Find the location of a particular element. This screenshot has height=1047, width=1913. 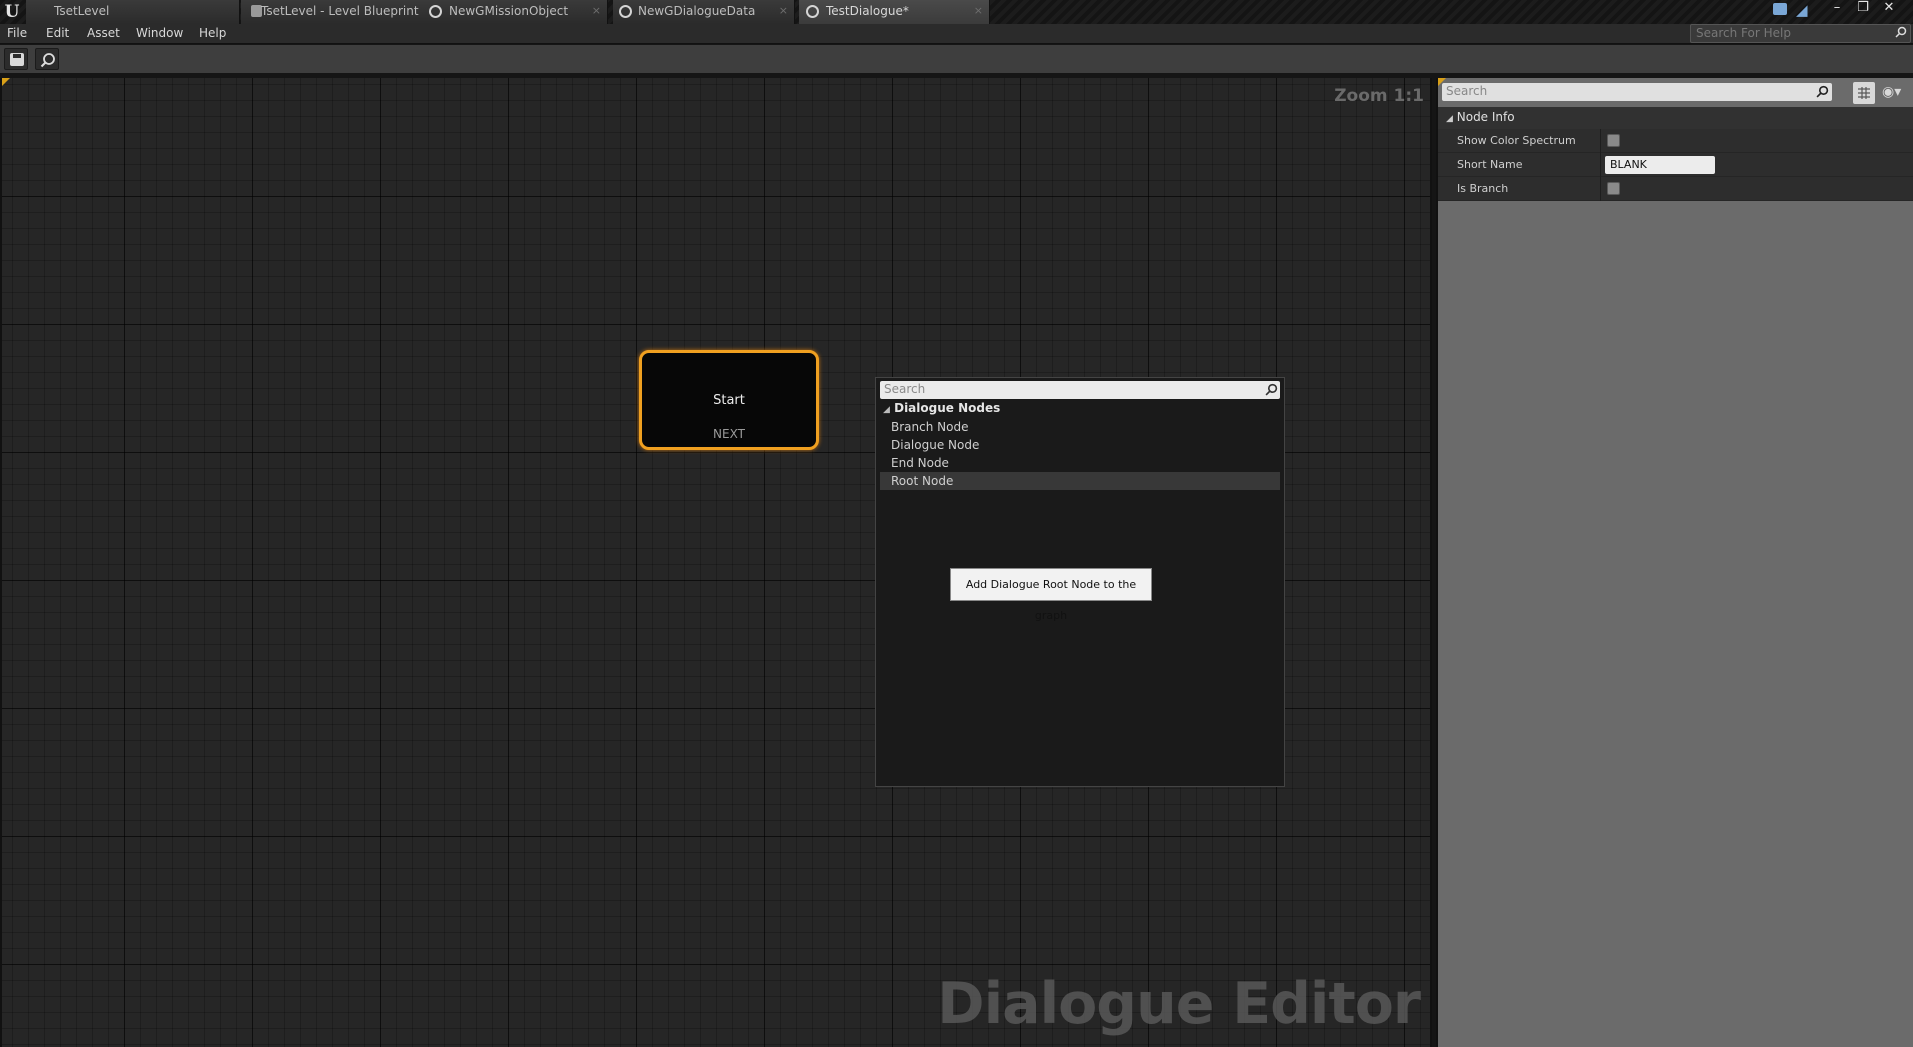

close-window-button: ✕ is located at coordinates (1889, 10).